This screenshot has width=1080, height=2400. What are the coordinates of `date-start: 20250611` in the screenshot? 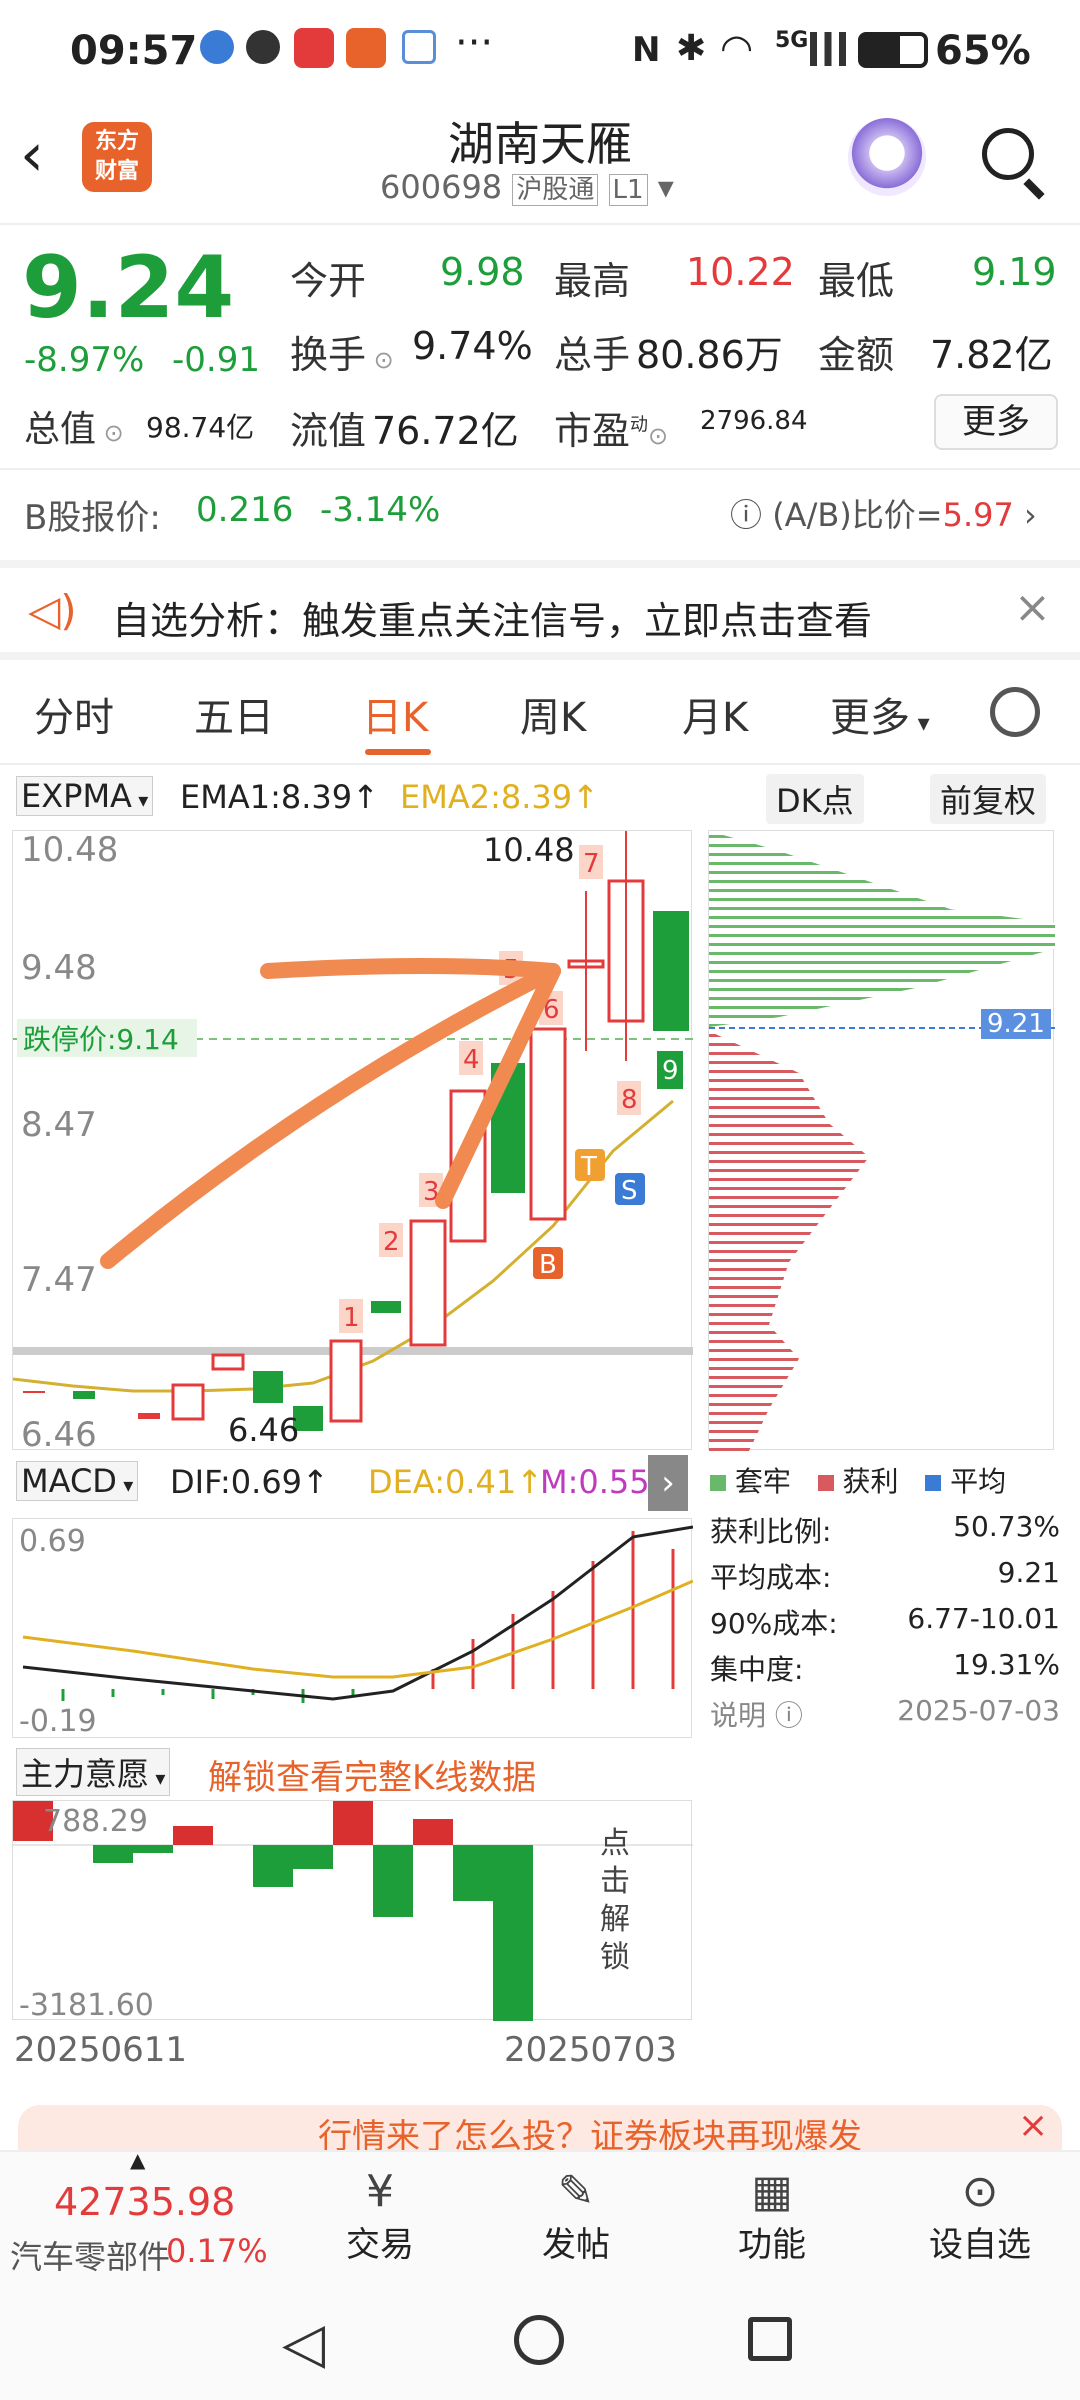 It's located at (101, 2050).